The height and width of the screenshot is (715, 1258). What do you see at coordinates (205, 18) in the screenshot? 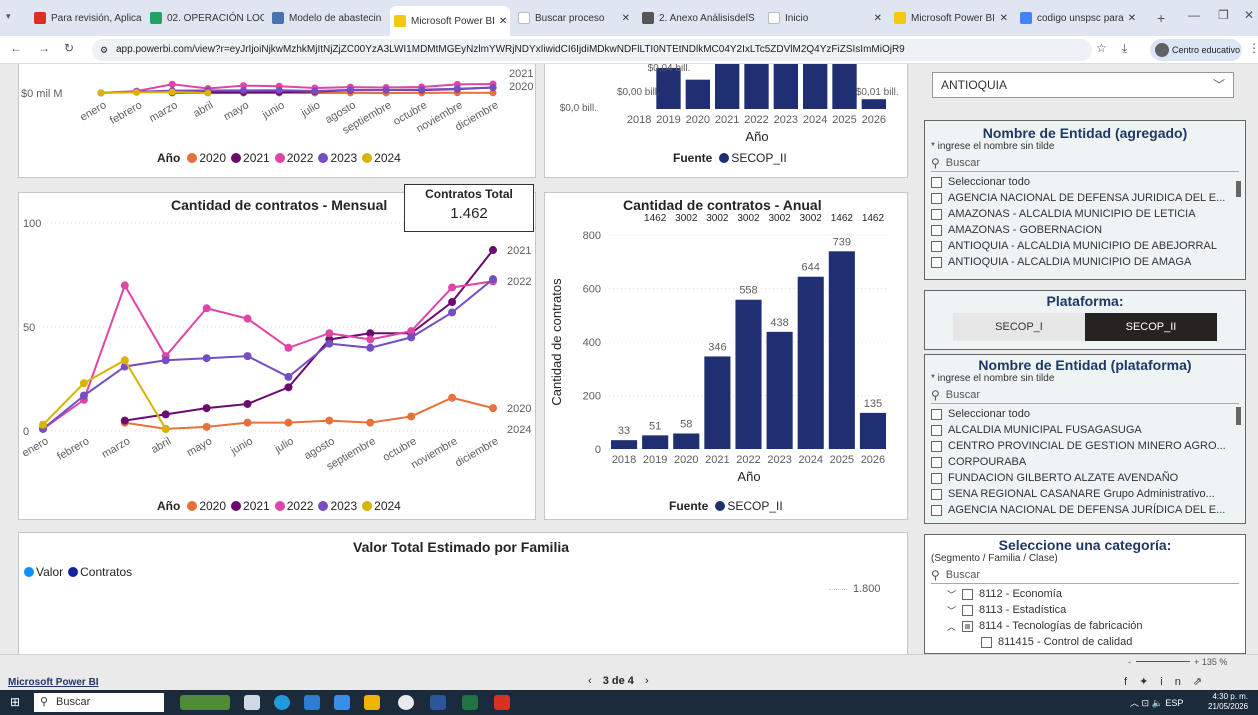
I see `browser-tab: 02. OPERACIÓN LOG✕` at bounding box center [205, 18].